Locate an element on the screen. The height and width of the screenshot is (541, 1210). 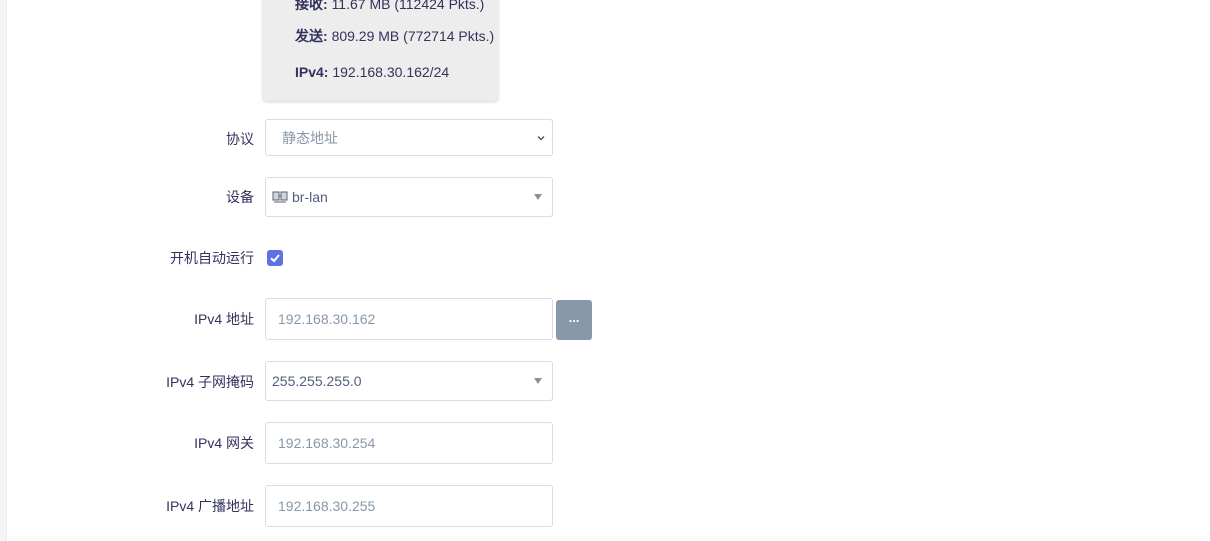
ipv4-gateway-value: 192.168.30.254 is located at coordinates (327, 443).